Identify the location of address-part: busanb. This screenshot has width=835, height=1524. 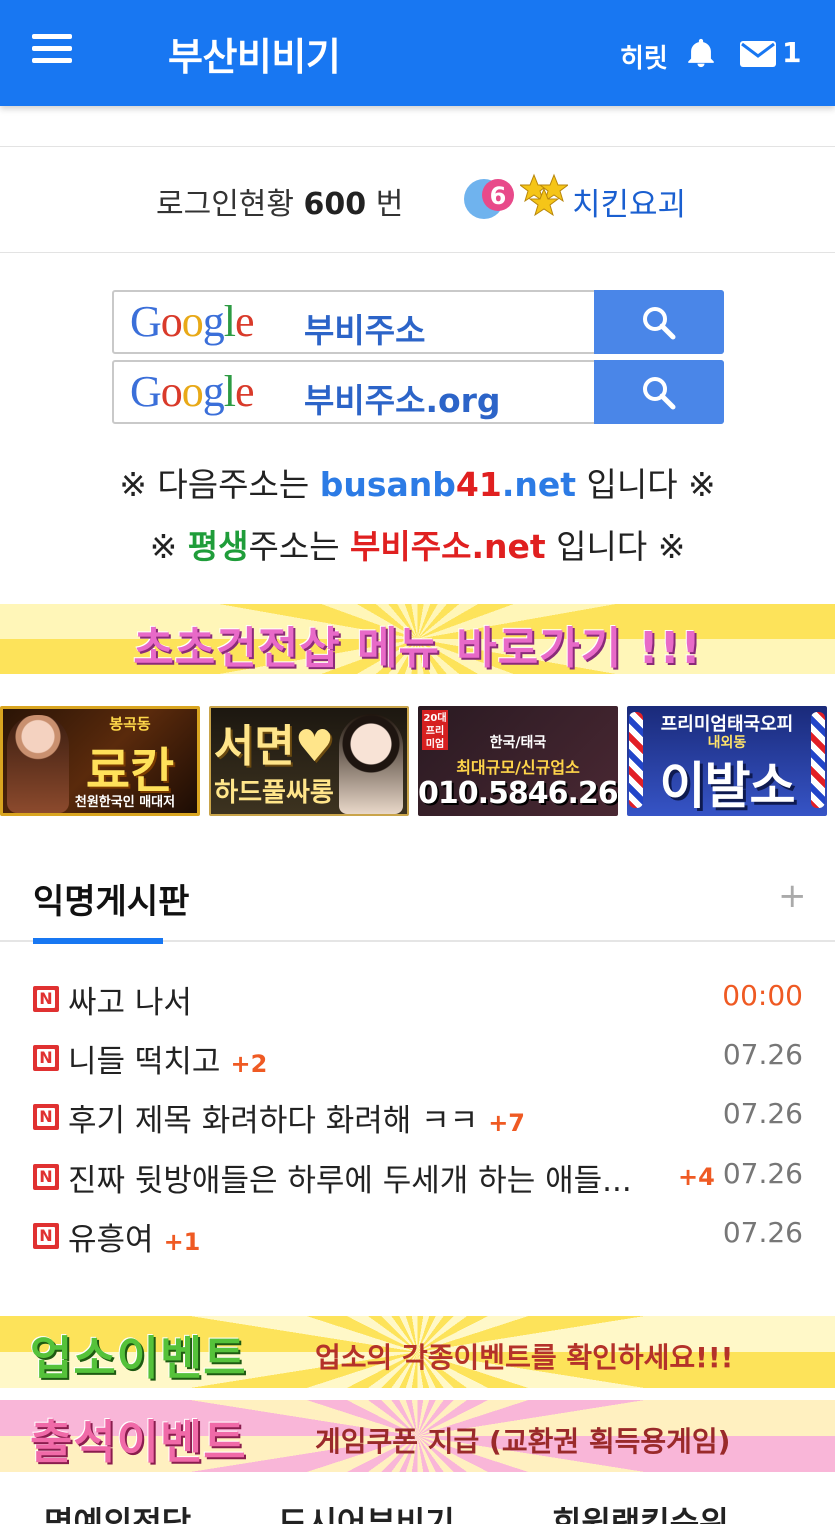
(387, 484).